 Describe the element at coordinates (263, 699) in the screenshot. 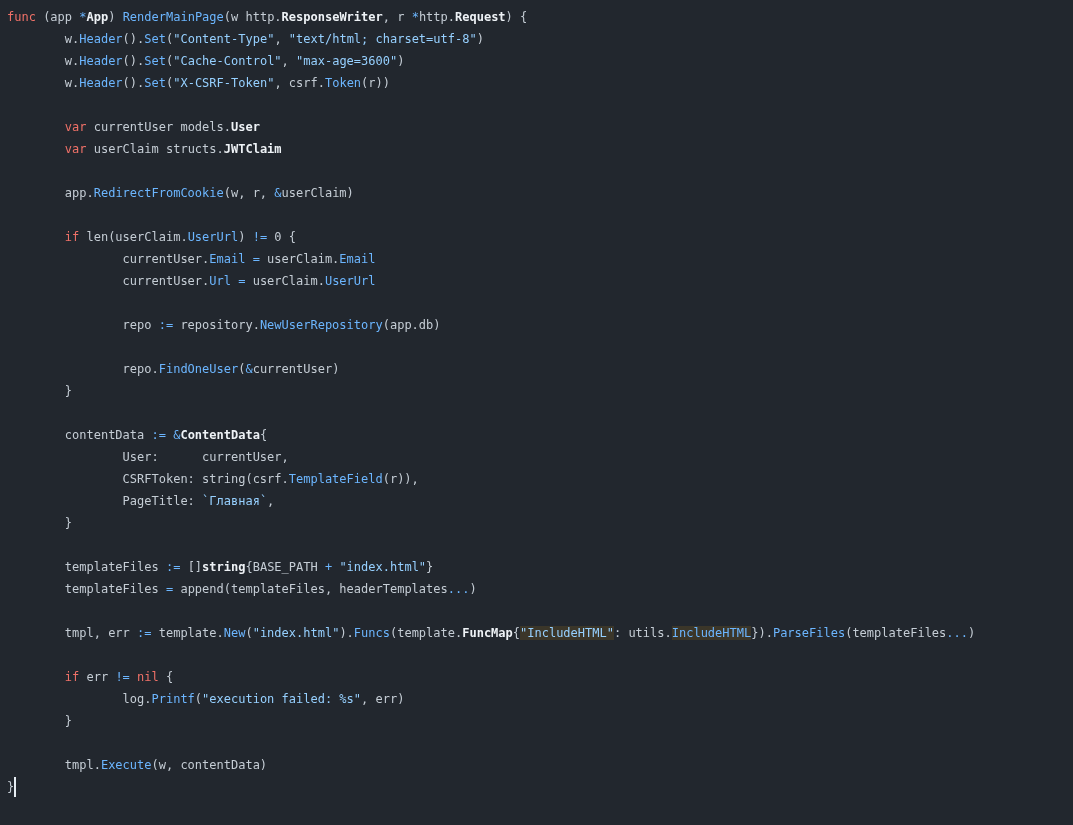

I see `code-line: log.Printf("execution failed: %s", err)` at that location.